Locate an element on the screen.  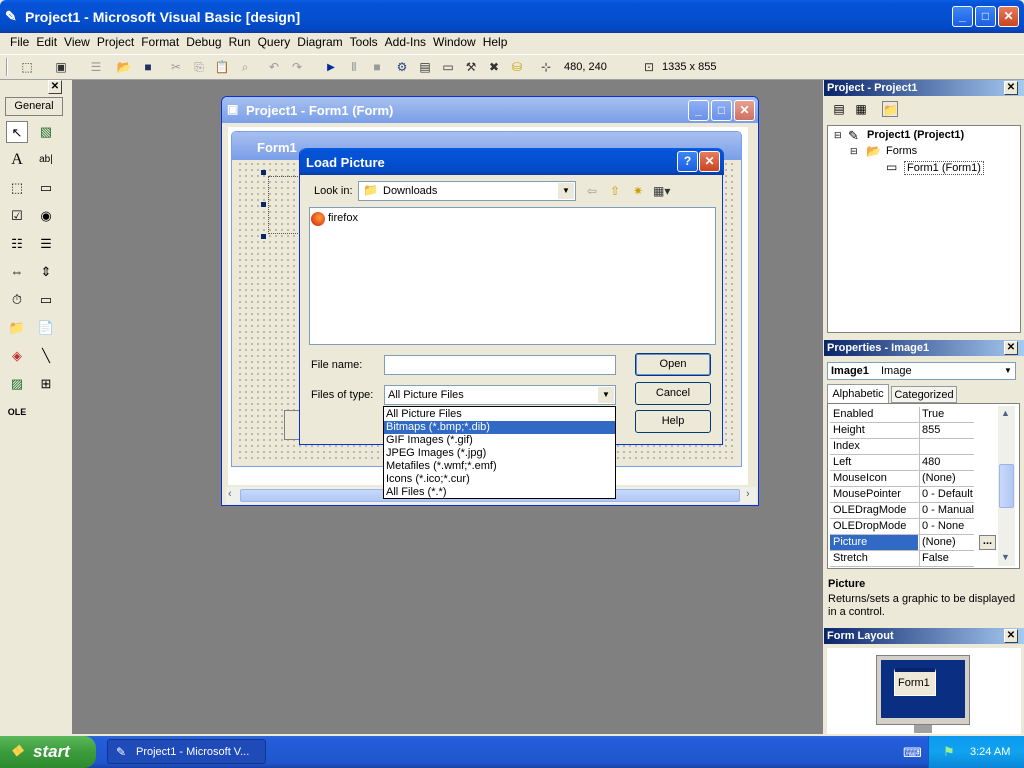
menu-project: Project is located at coordinates (115, 42).